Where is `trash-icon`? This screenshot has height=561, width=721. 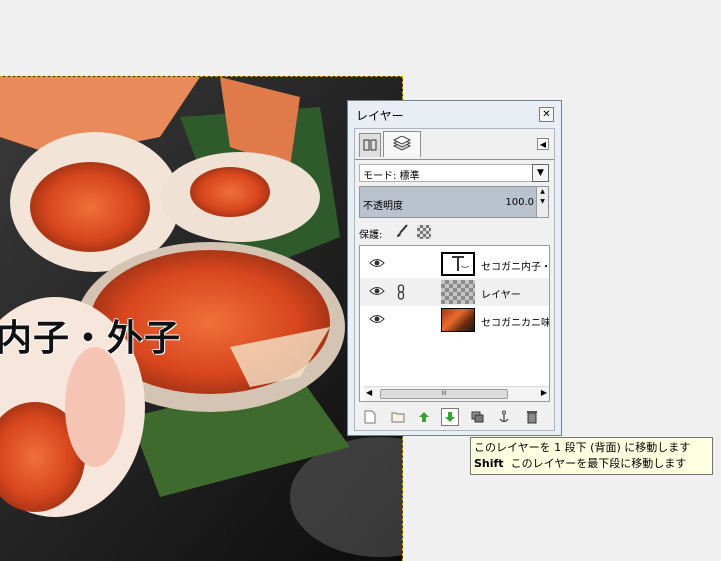 trash-icon is located at coordinates (532, 417).